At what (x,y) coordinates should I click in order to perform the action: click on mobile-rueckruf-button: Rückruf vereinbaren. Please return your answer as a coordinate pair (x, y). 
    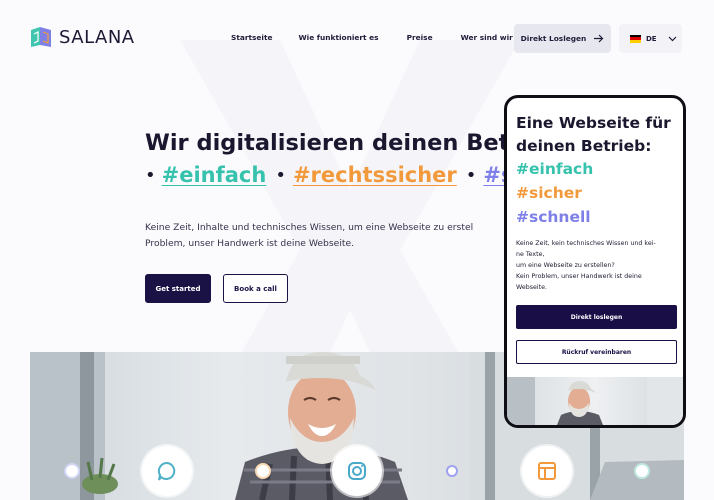
    Looking at the image, I should click on (596, 352).